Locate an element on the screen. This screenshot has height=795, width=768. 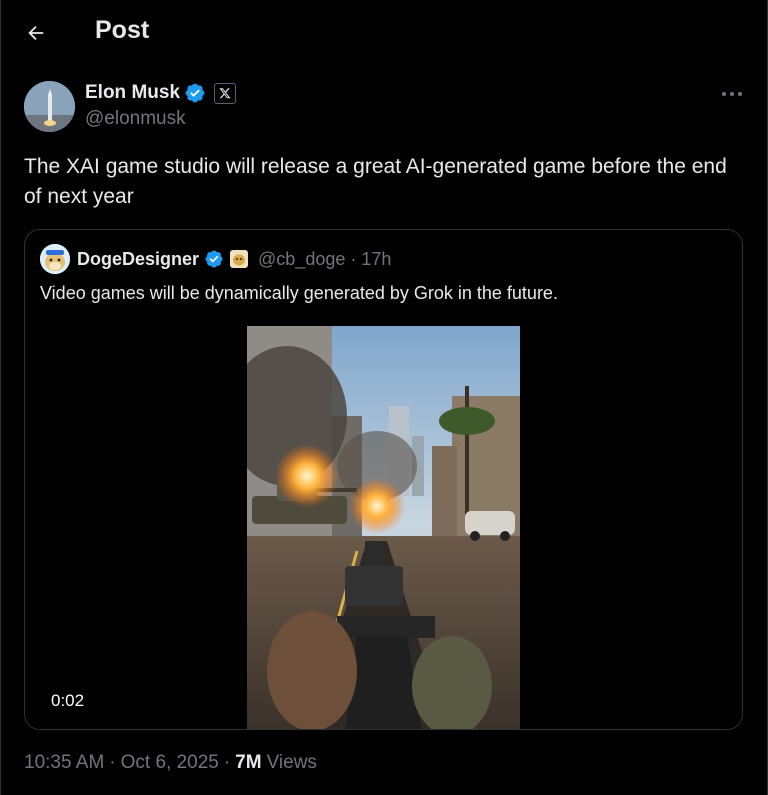
quoted-author-name: DogeDesigner is located at coordinates (138, 259).